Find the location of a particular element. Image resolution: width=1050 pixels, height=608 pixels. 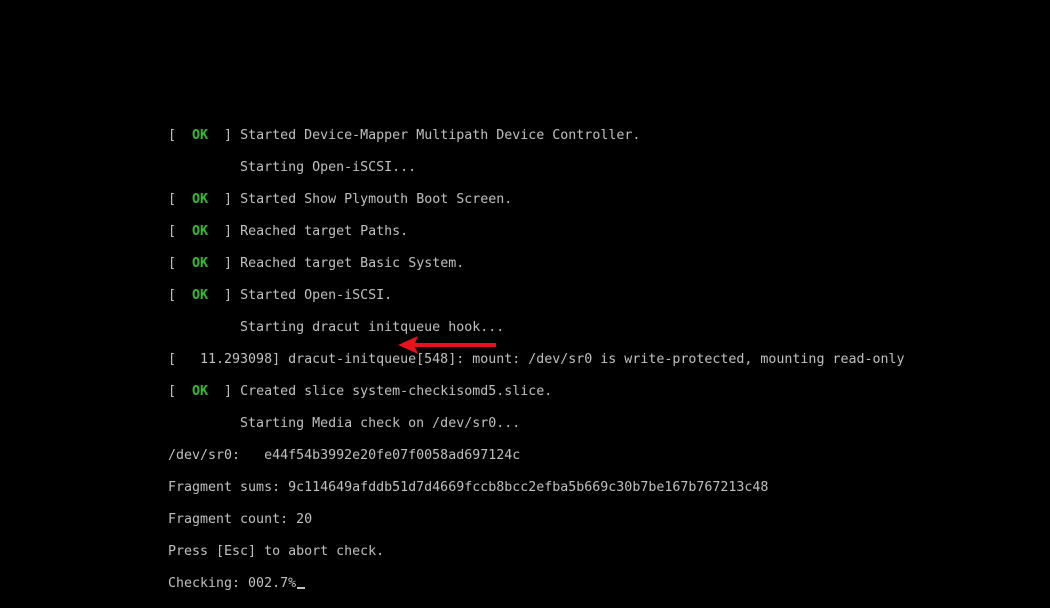

checking-progress-text: Checking: 002.7% is located at coordinates (232, 583).